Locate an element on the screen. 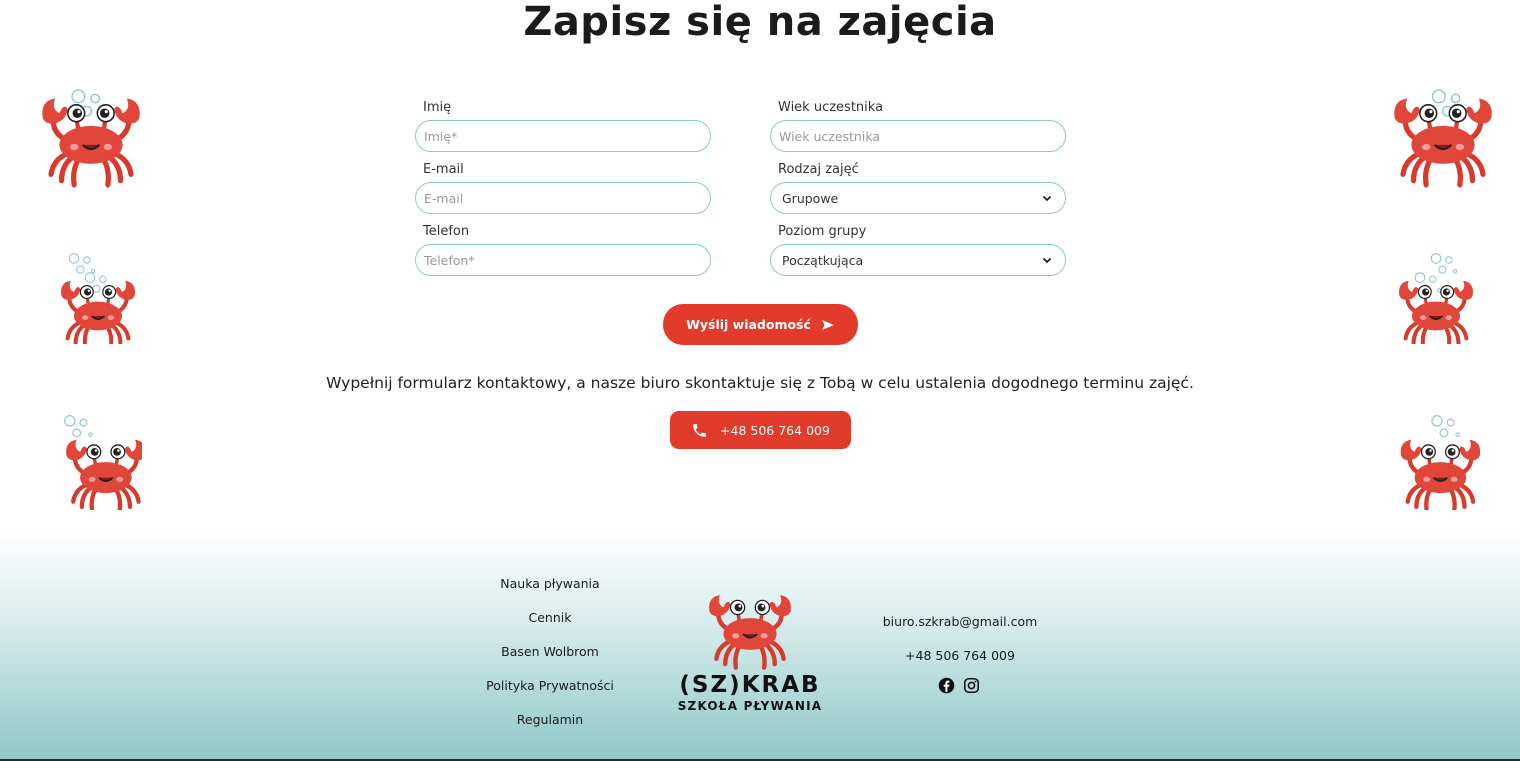  class-type-label: Rodzaj zajęć is located at coordinates (818, 169).